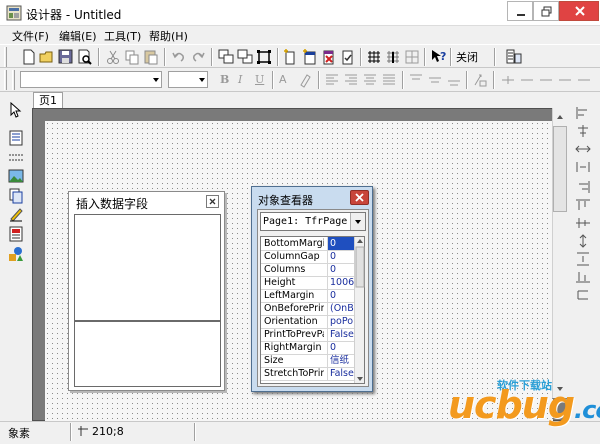 This screenshot has width=600, height=444. Describe the element at coordinates (351, 80) in the screenshot. I see `align-right-button` at that location.